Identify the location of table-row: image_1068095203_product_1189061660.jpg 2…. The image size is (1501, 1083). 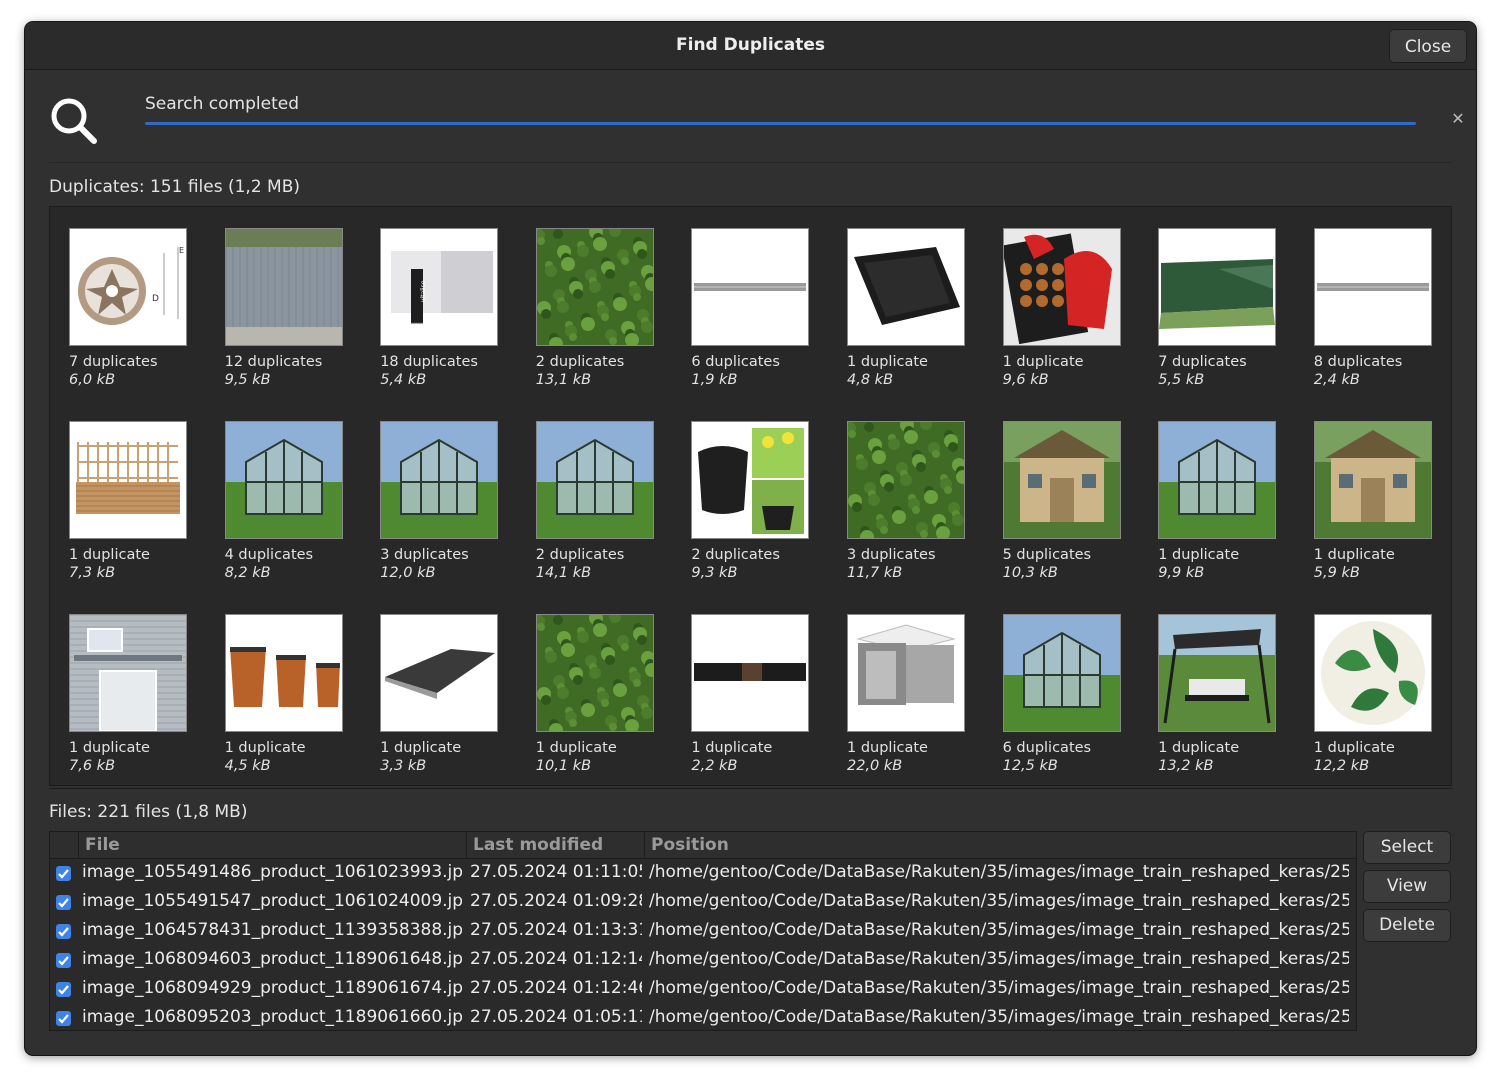
(703, 1017).